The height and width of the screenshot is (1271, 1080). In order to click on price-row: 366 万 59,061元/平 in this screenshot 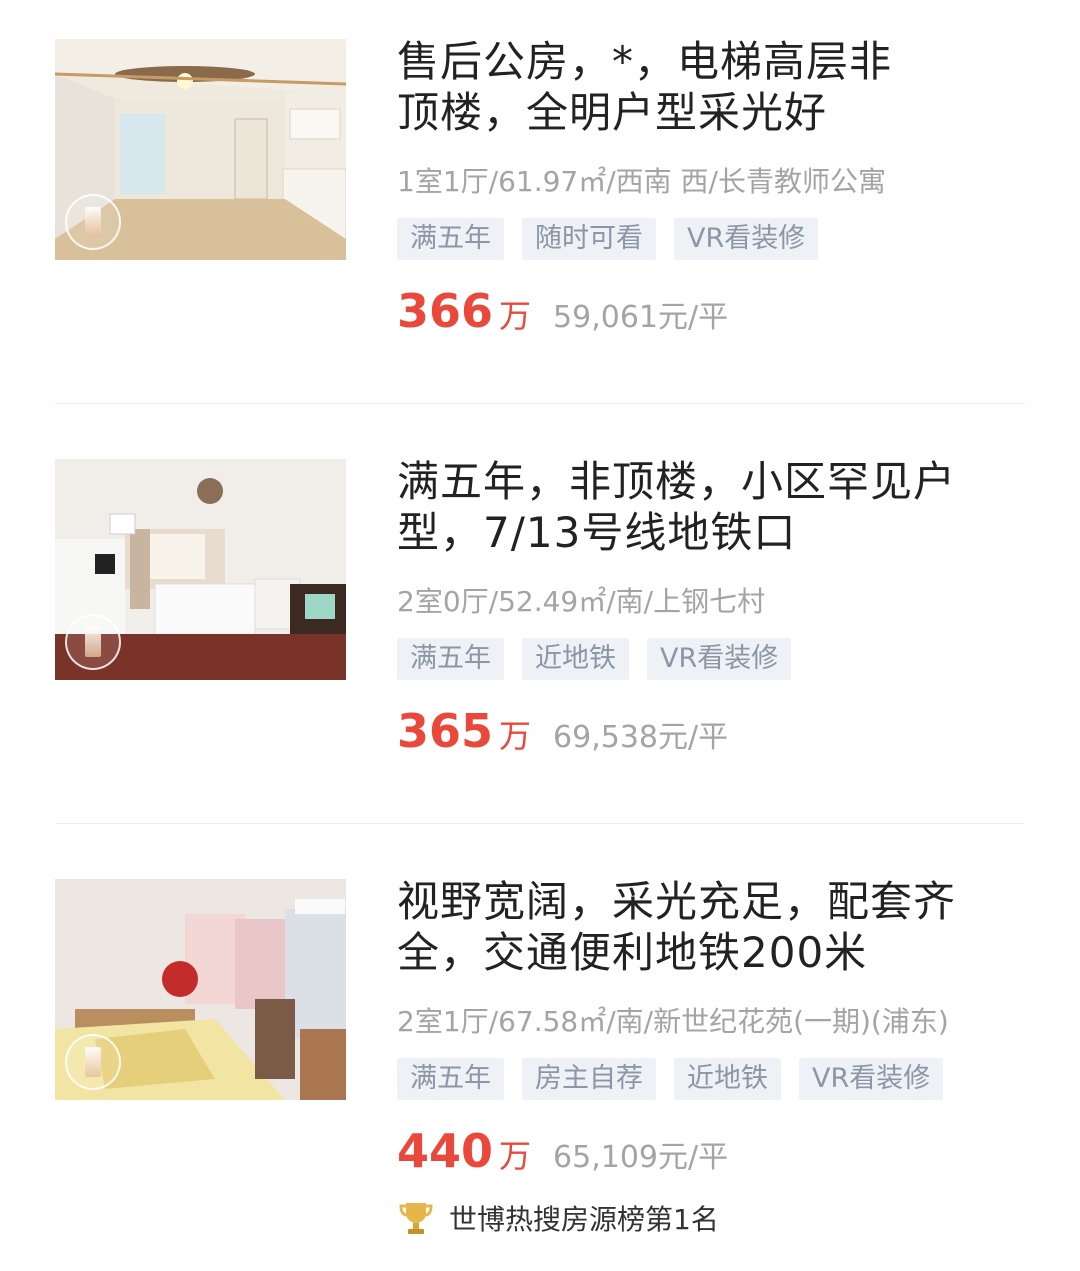, I will do `click(562, 311)`.